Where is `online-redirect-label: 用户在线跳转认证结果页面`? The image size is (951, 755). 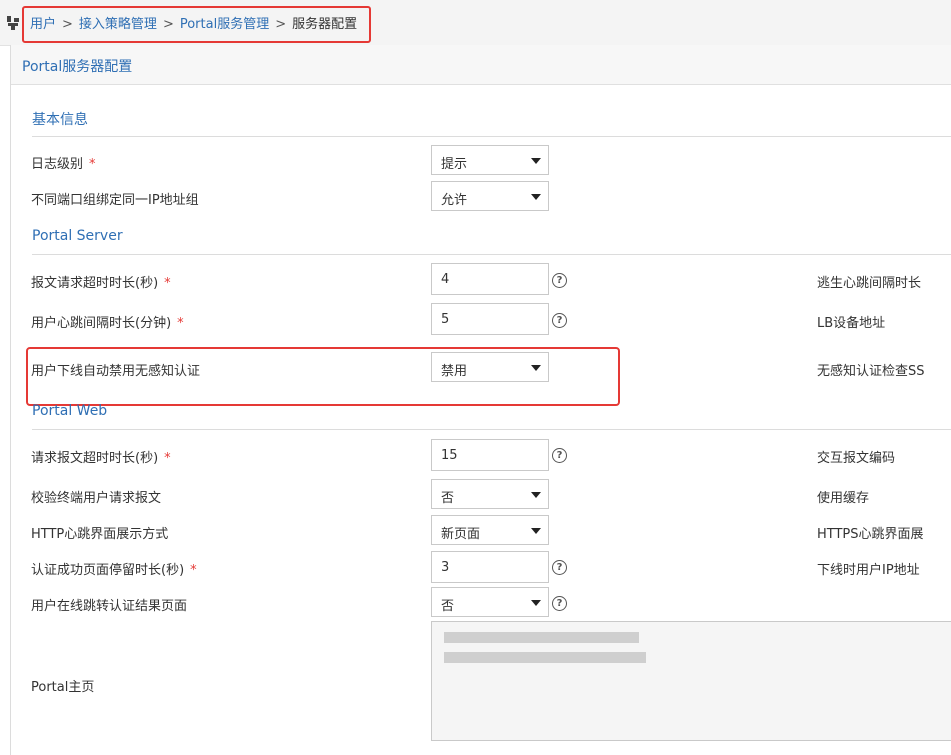
online-redirect-label: 用户在线跳转认证结果页面 is located at coordinates (109, 606).